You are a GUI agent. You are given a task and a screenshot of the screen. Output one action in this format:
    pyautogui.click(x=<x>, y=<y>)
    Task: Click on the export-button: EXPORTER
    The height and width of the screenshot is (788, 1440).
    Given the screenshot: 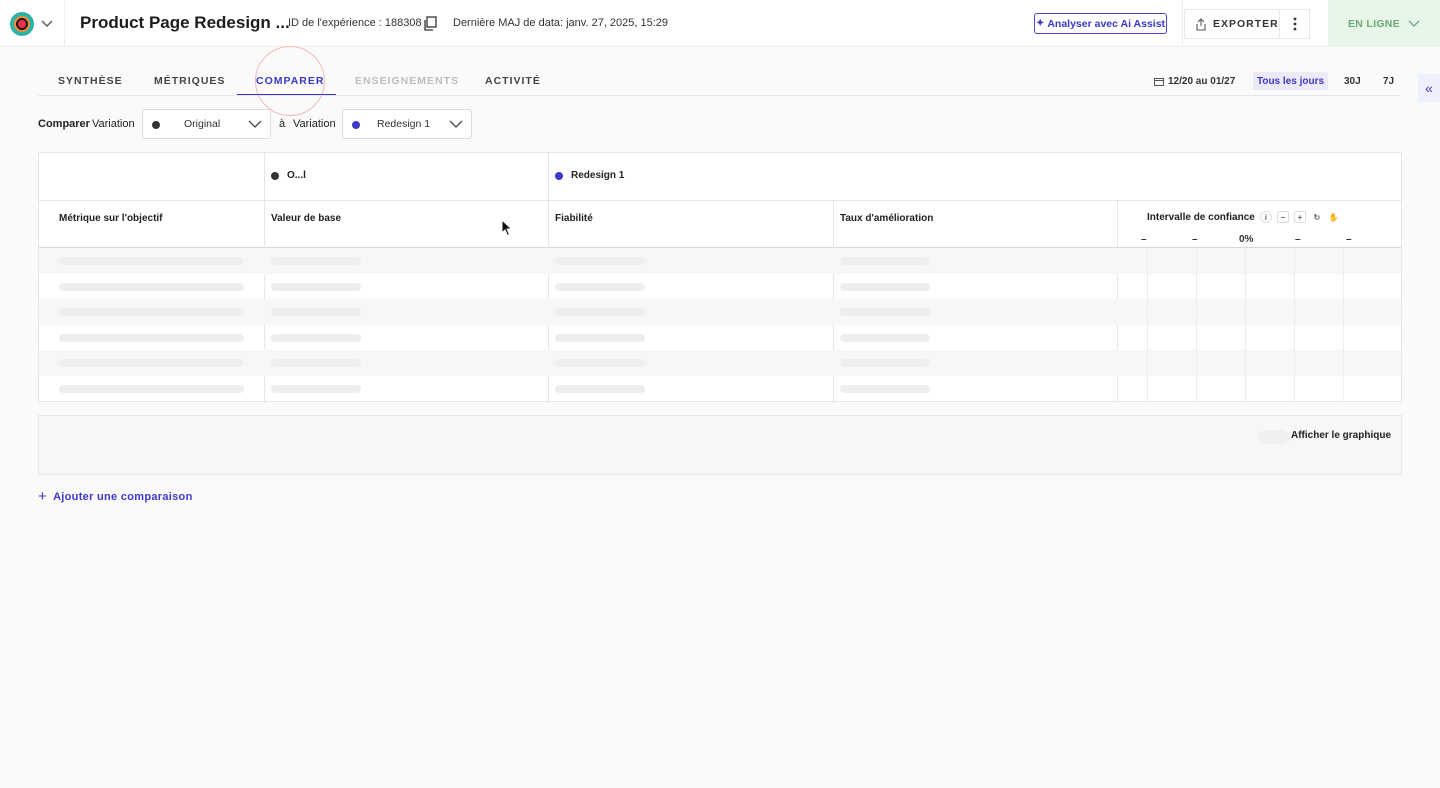 What is the action you would take?
    pyautogui.click(x=1232, y=24)
    